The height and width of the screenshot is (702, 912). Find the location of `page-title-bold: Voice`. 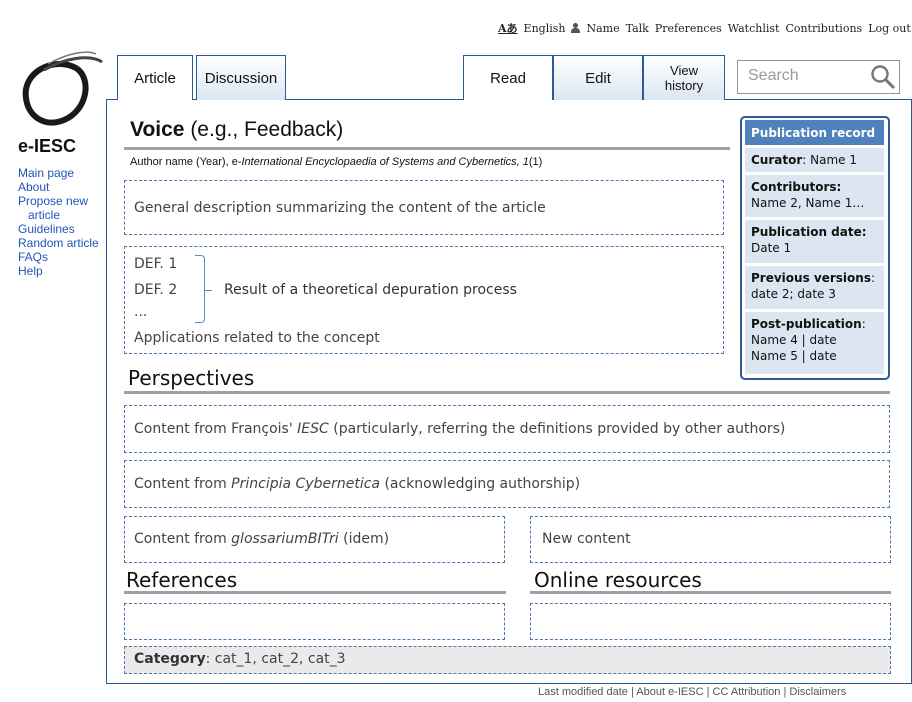

page-title-bold: Voice is located at coordinates (157, 129).